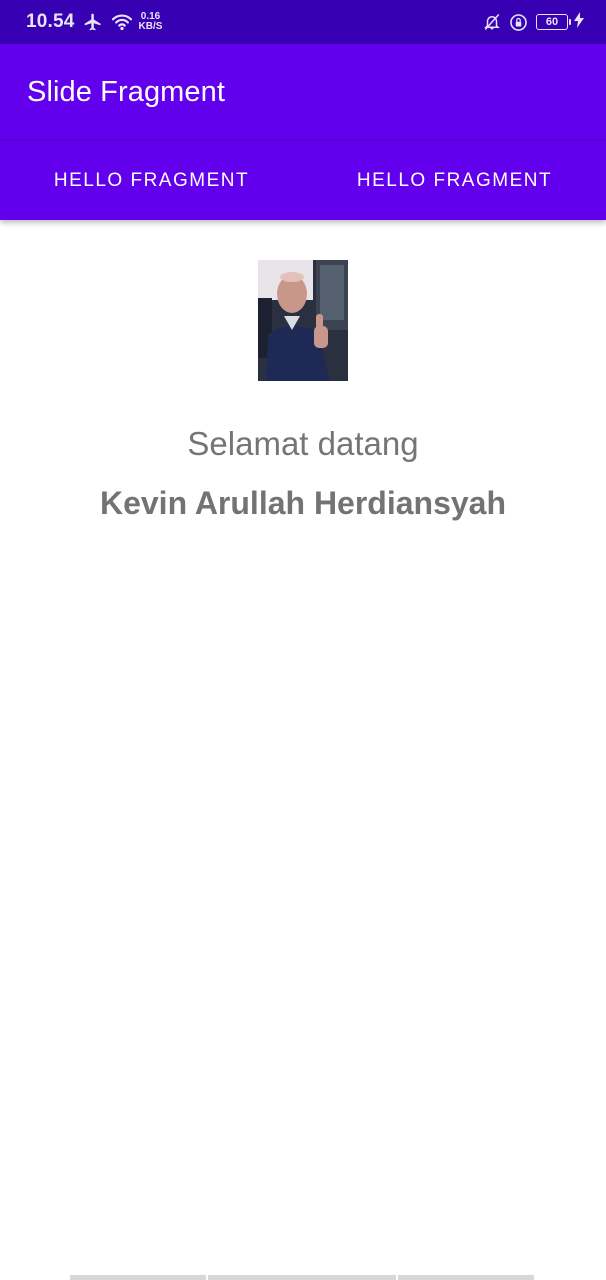 This screenshot has height=1280, width=606. I want to click on airplane-icon, so click(93, 22).